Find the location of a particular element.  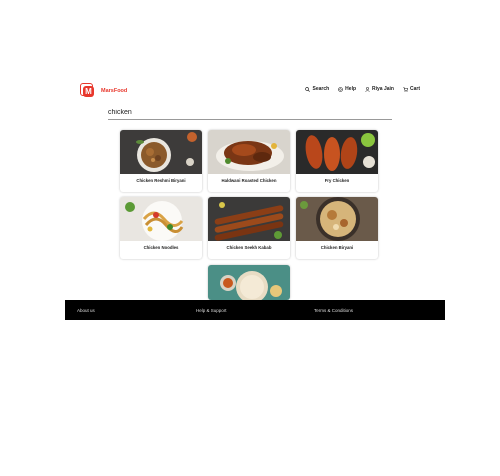

search-input is located at coordinates (250, 113).